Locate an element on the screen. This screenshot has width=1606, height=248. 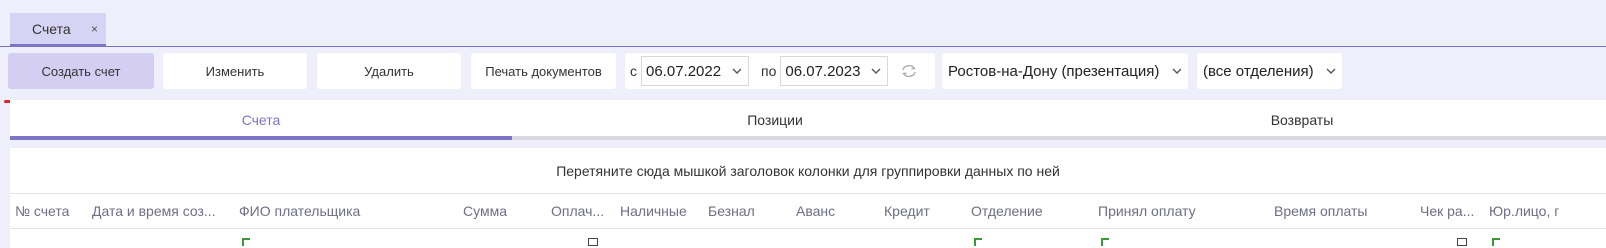
column-header-number: № счета is located at coordinates (51, 211).